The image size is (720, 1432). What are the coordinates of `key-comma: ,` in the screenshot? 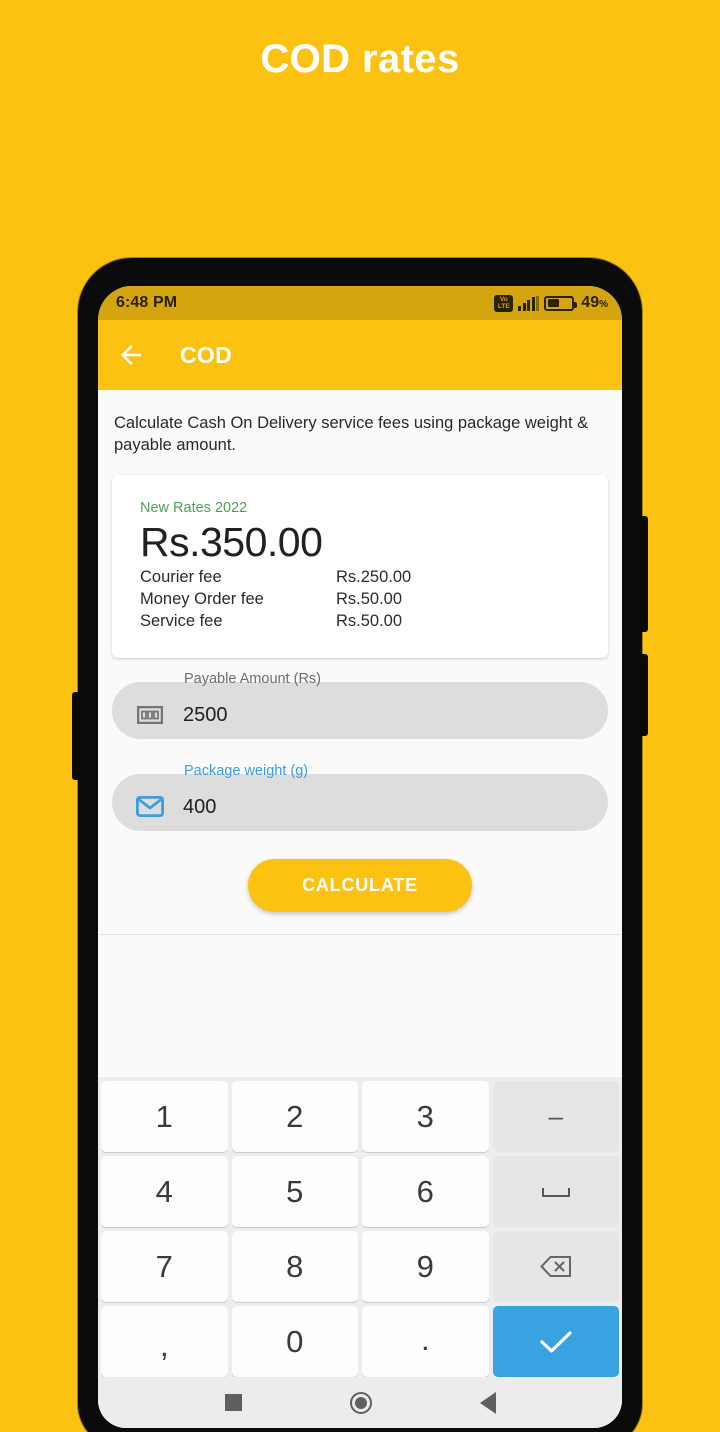 It's located at (164, 1341).